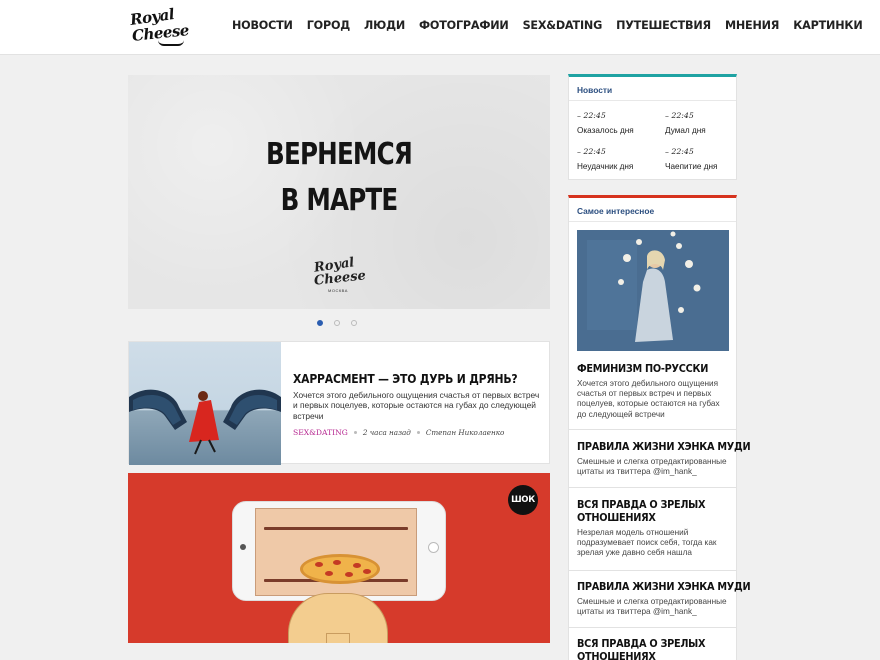  Describe the element at coordinates (621, 130) in the screenshot. I see `news-title: Оказалось дня` at that location.